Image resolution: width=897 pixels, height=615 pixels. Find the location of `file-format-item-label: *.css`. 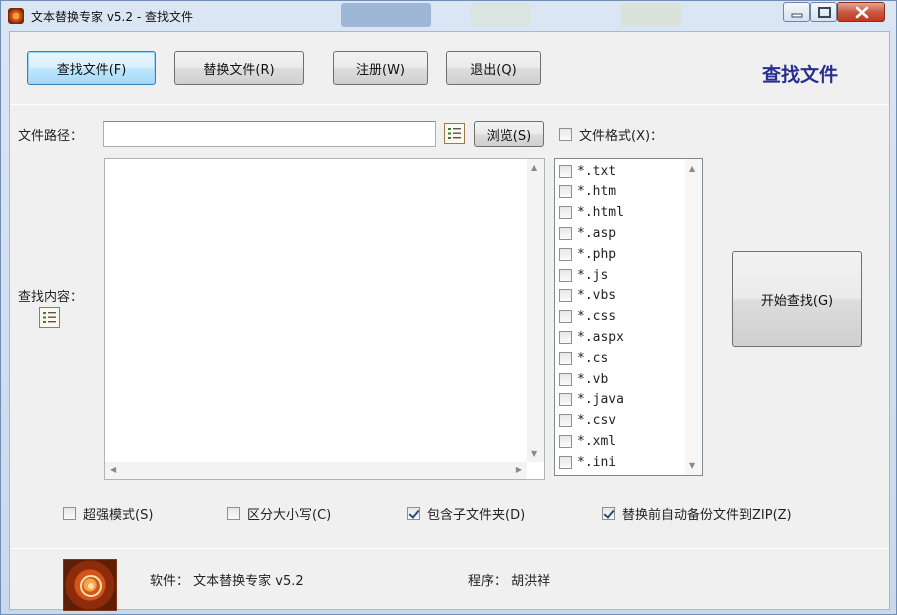

file-format-item-label: *.css is located at coordinates (597, 317).